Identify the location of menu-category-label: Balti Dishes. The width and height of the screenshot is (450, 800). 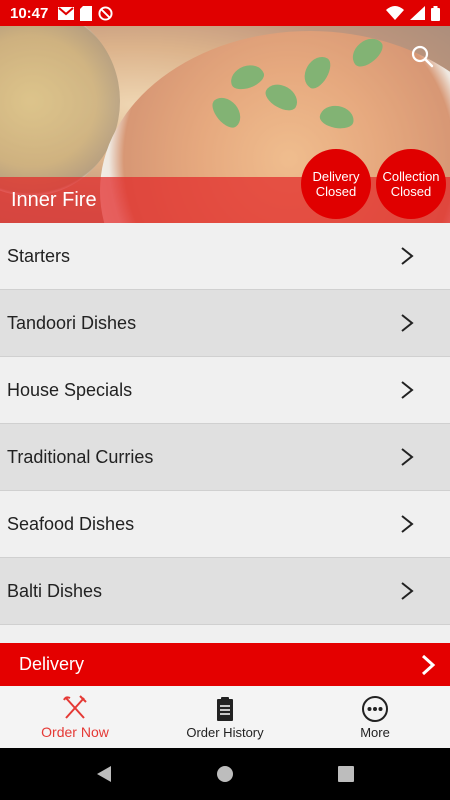
(55, 590).